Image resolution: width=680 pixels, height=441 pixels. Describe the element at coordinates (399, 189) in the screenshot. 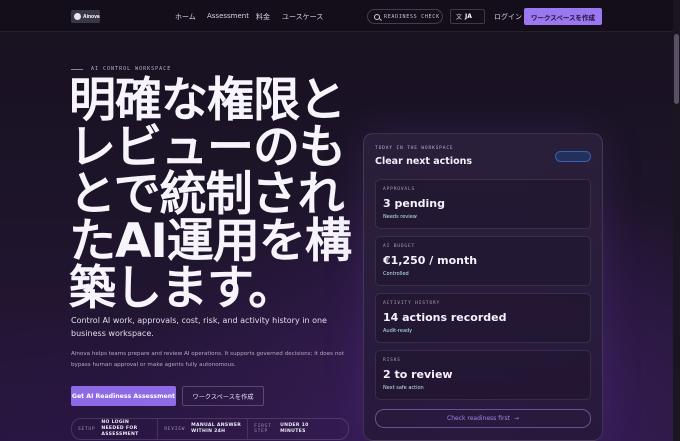

I see `card-label: APPROVALS` at that location.